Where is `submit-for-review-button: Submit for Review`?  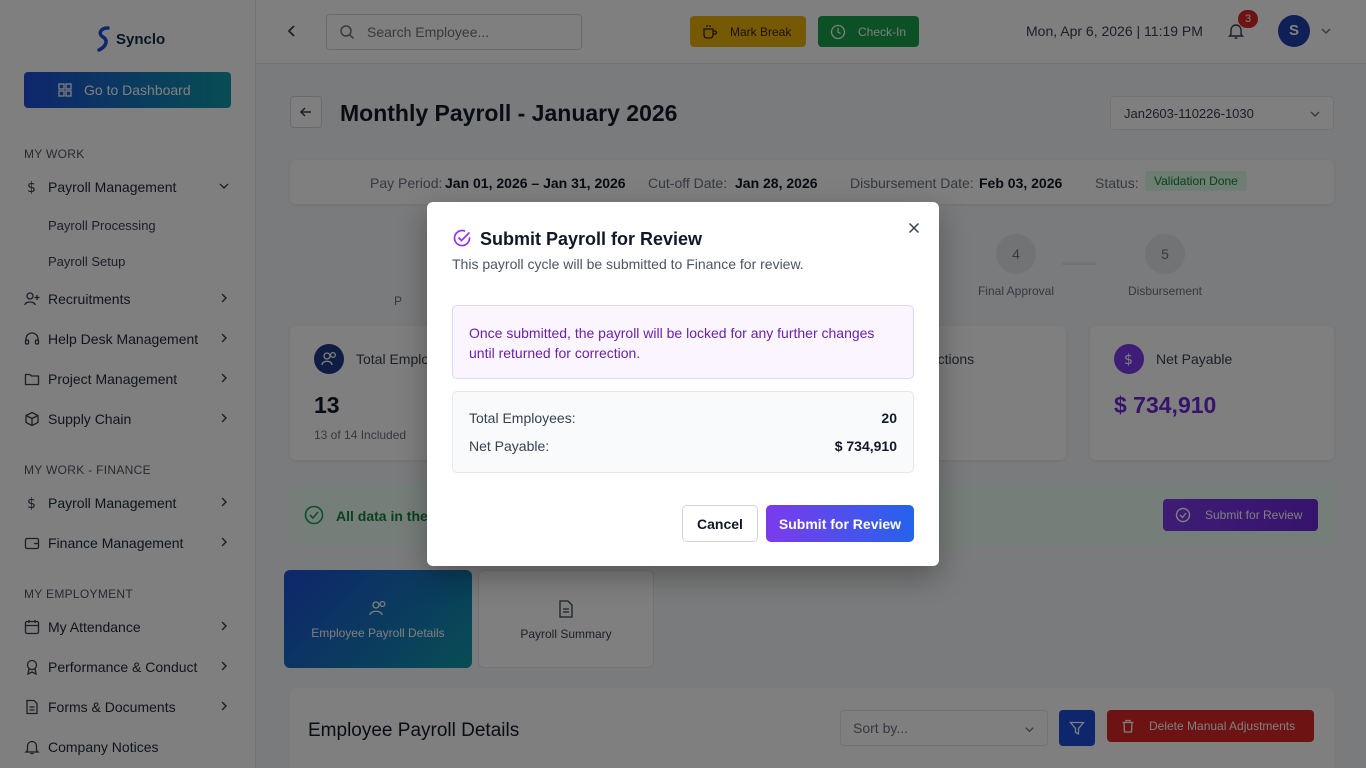
submit-for-review-button: Submit for Review is located at coordinates (840, 523).